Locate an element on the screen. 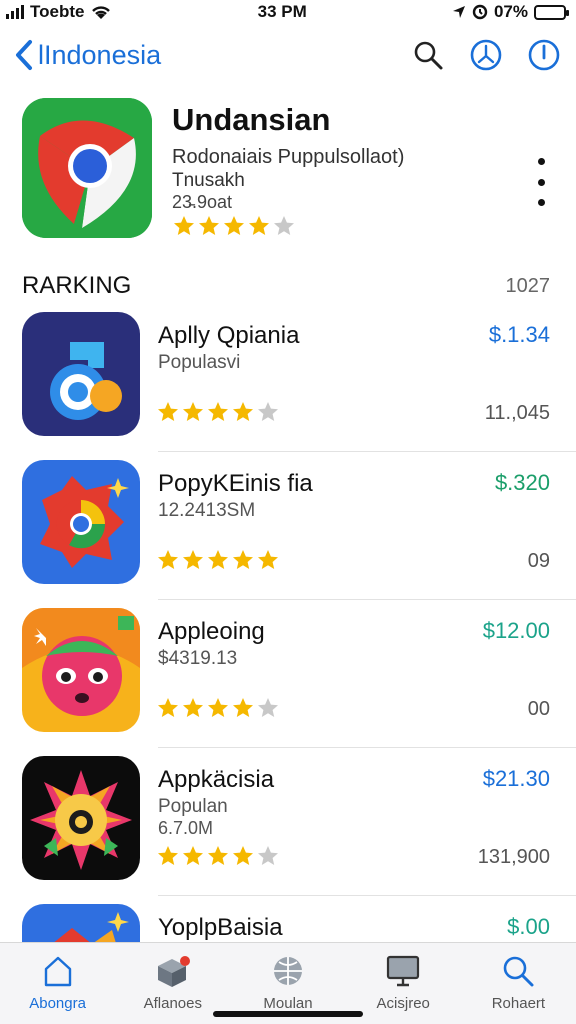 This screenshot has height=1024, width=576. app-rating-count: 00 is located at coordinates (538, 709).